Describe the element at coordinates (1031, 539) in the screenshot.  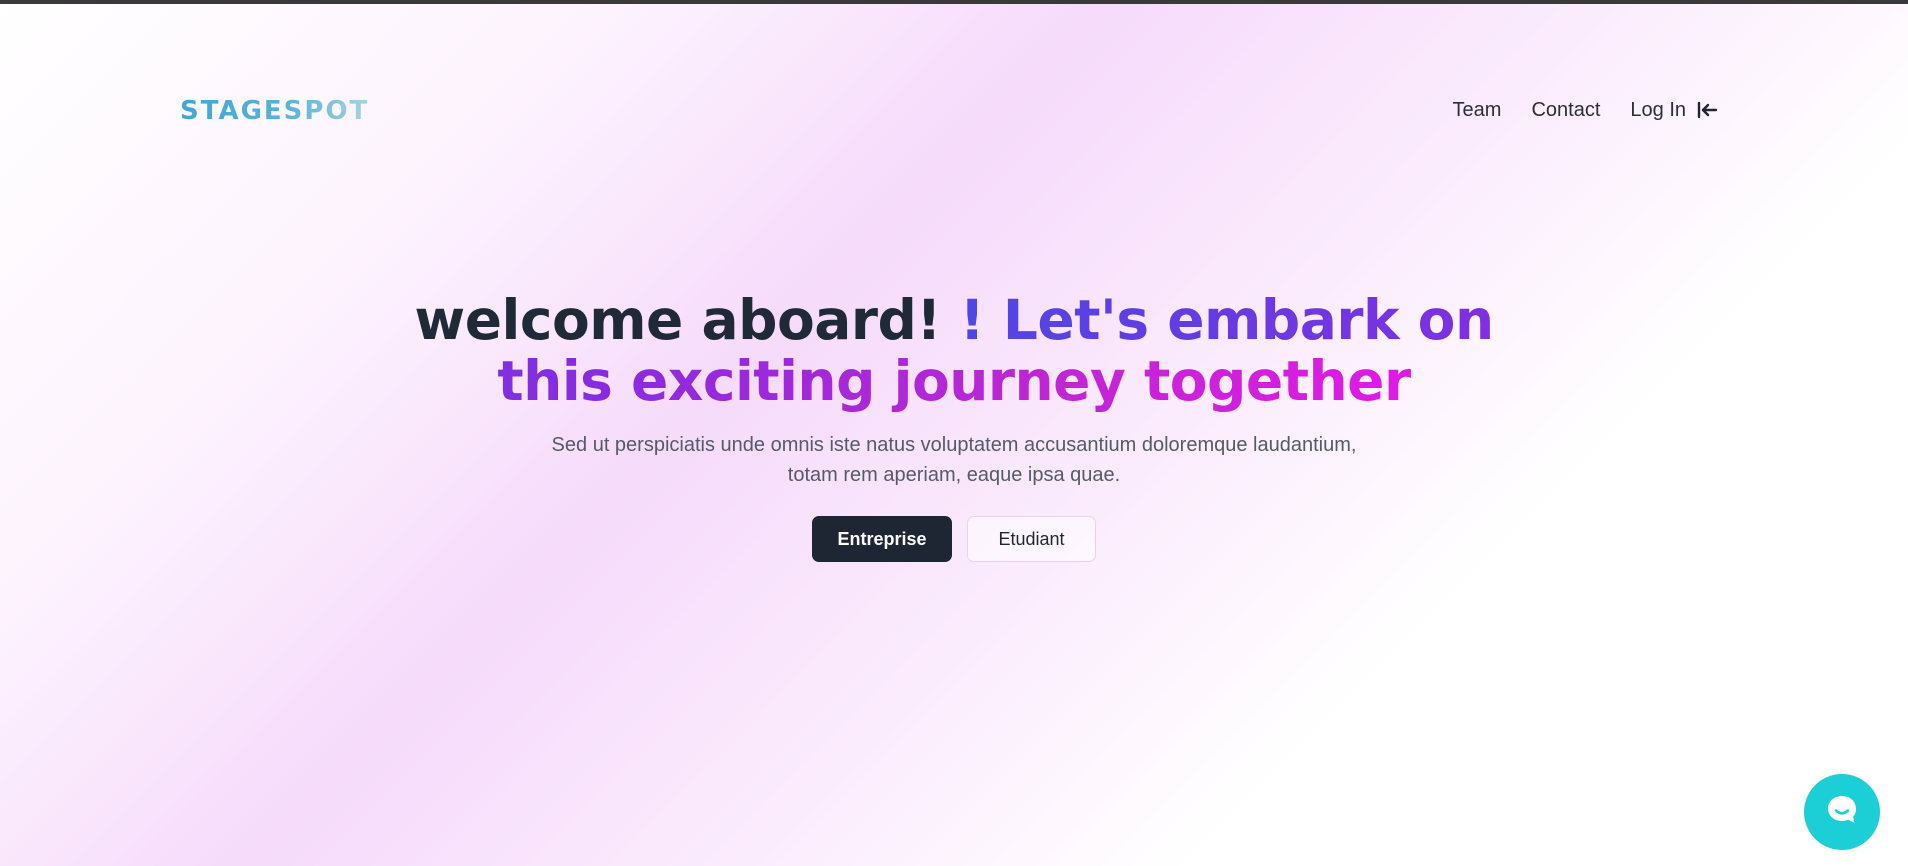
I see `etudiant-button: Etudiant` at that location.